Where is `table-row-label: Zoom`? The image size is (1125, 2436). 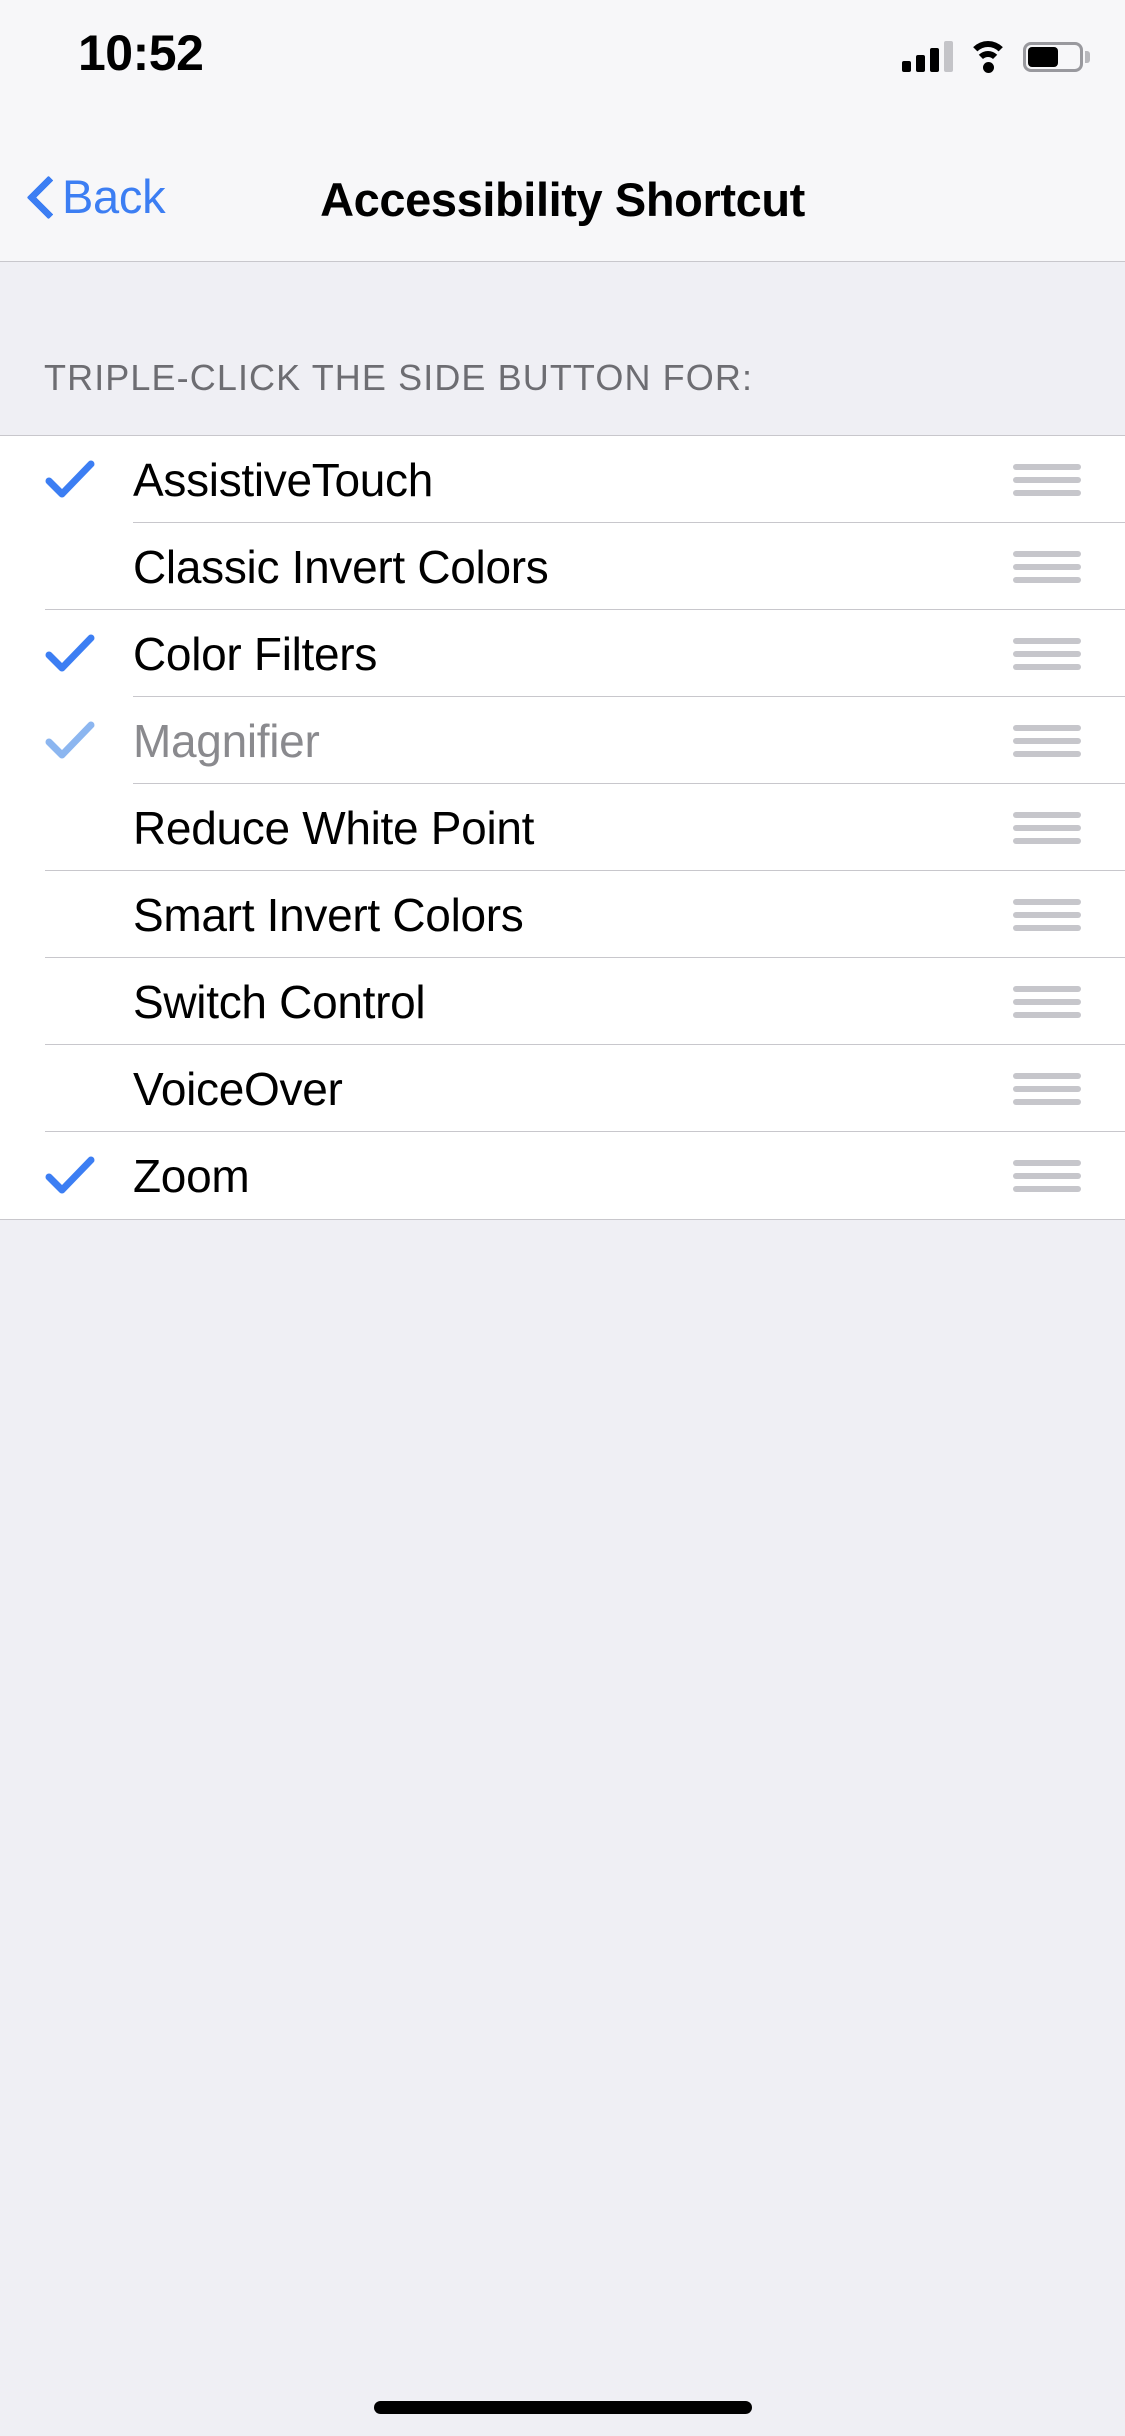 table-row-label: Zoom is located at coordinates (191, 1175).